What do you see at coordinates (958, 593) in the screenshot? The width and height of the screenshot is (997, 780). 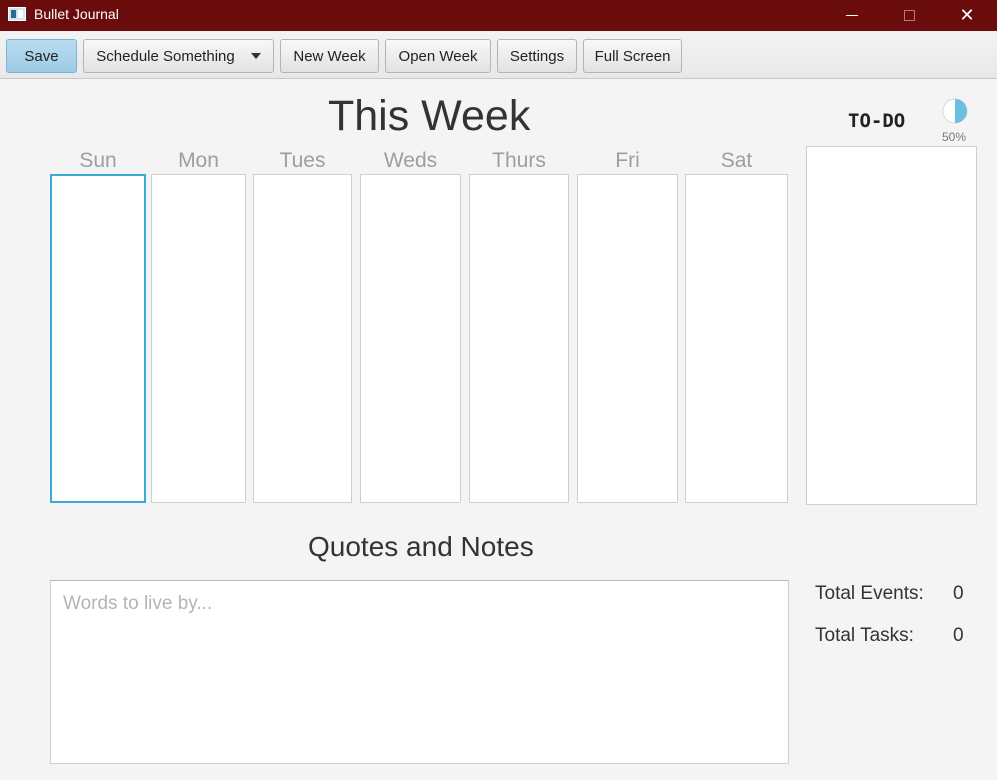 I see `total-events-value: 0` at bounding box center [958, 593].